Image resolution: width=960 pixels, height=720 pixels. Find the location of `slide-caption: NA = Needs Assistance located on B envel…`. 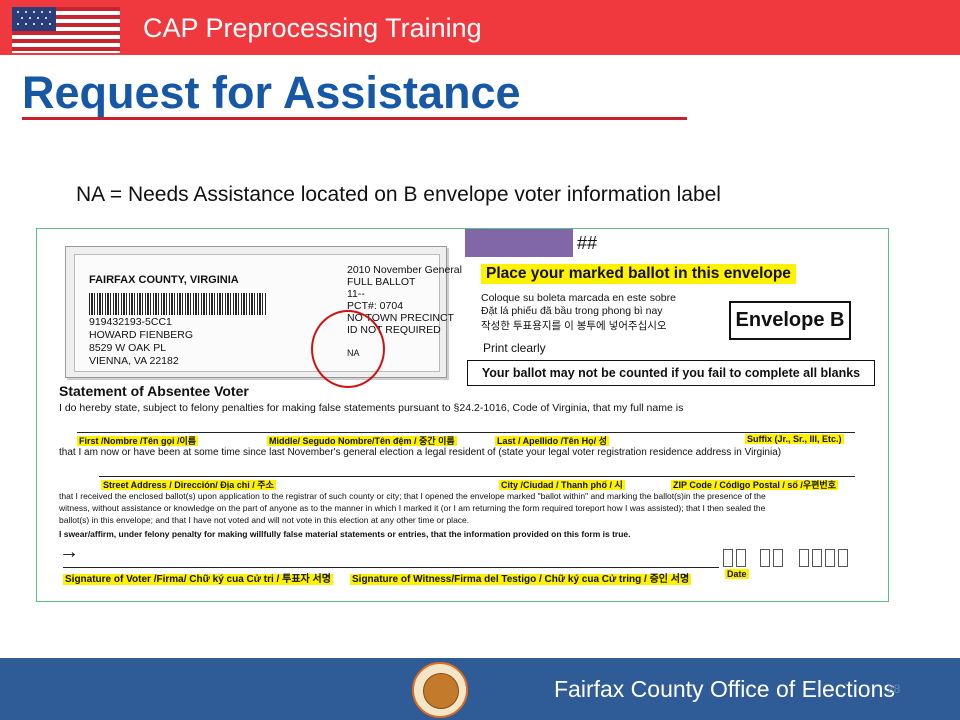

slide-caption: NA = Needs Assistance located on B envel… is located at coordinates (398, 194).